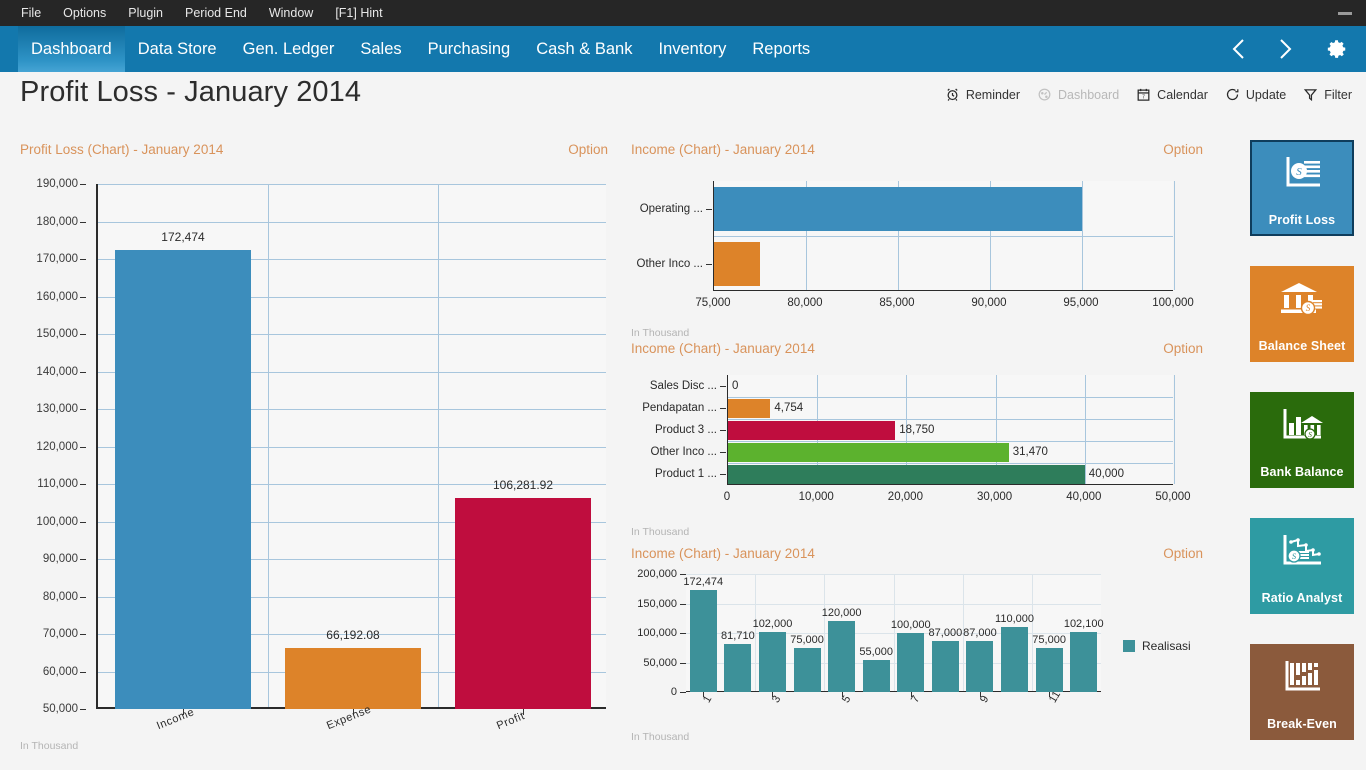  I want to click on menu-item-period-end: Period End, so click(216, 13).